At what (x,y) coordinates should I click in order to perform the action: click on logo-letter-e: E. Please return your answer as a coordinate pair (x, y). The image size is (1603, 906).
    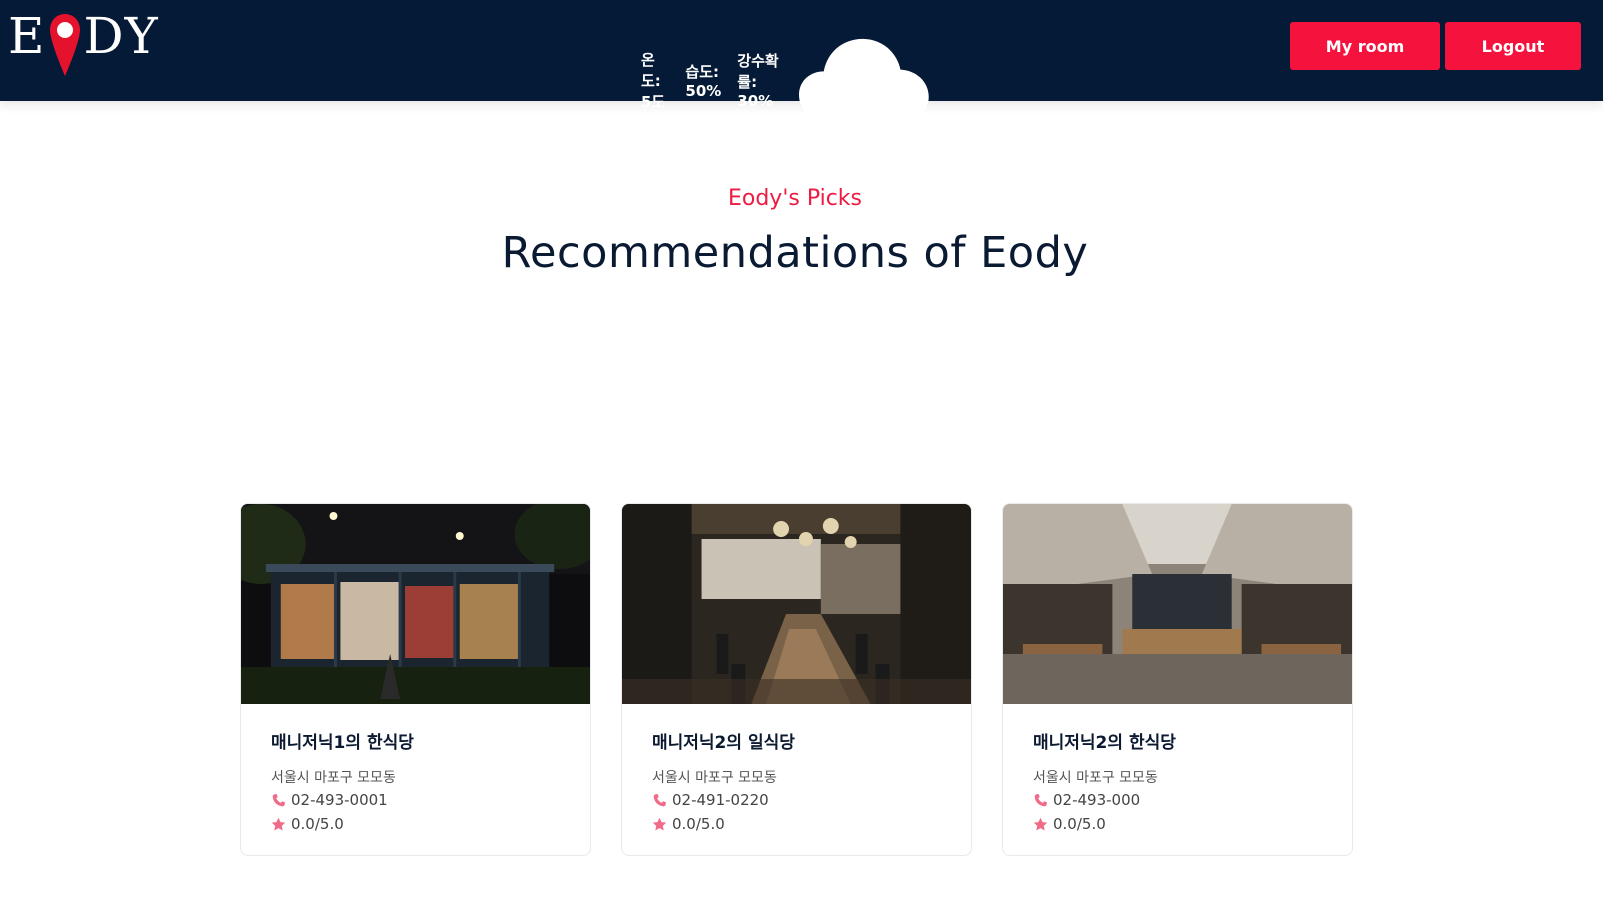
    Looking at the image, I should click on (27, 36).